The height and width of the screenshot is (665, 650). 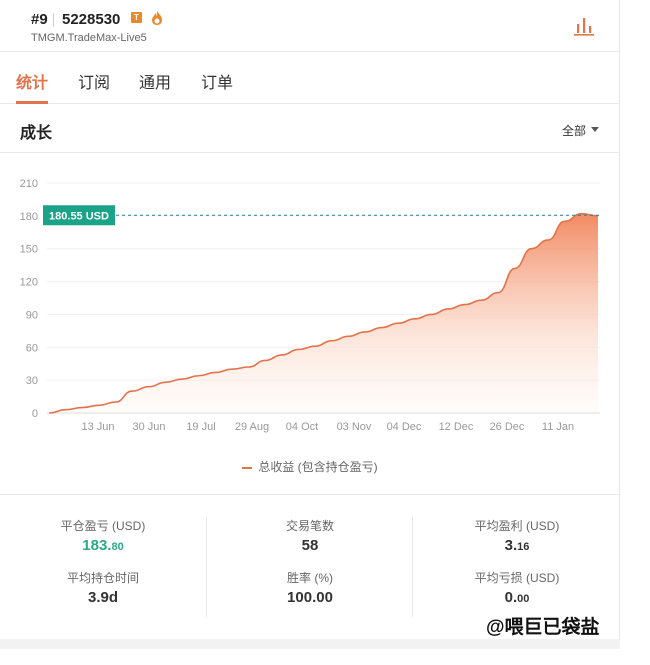 What do you see at coordinates (302, 427) in the screenshot?
I see `x-tick-label: 04 Oct` at bounding box center [302, 427].